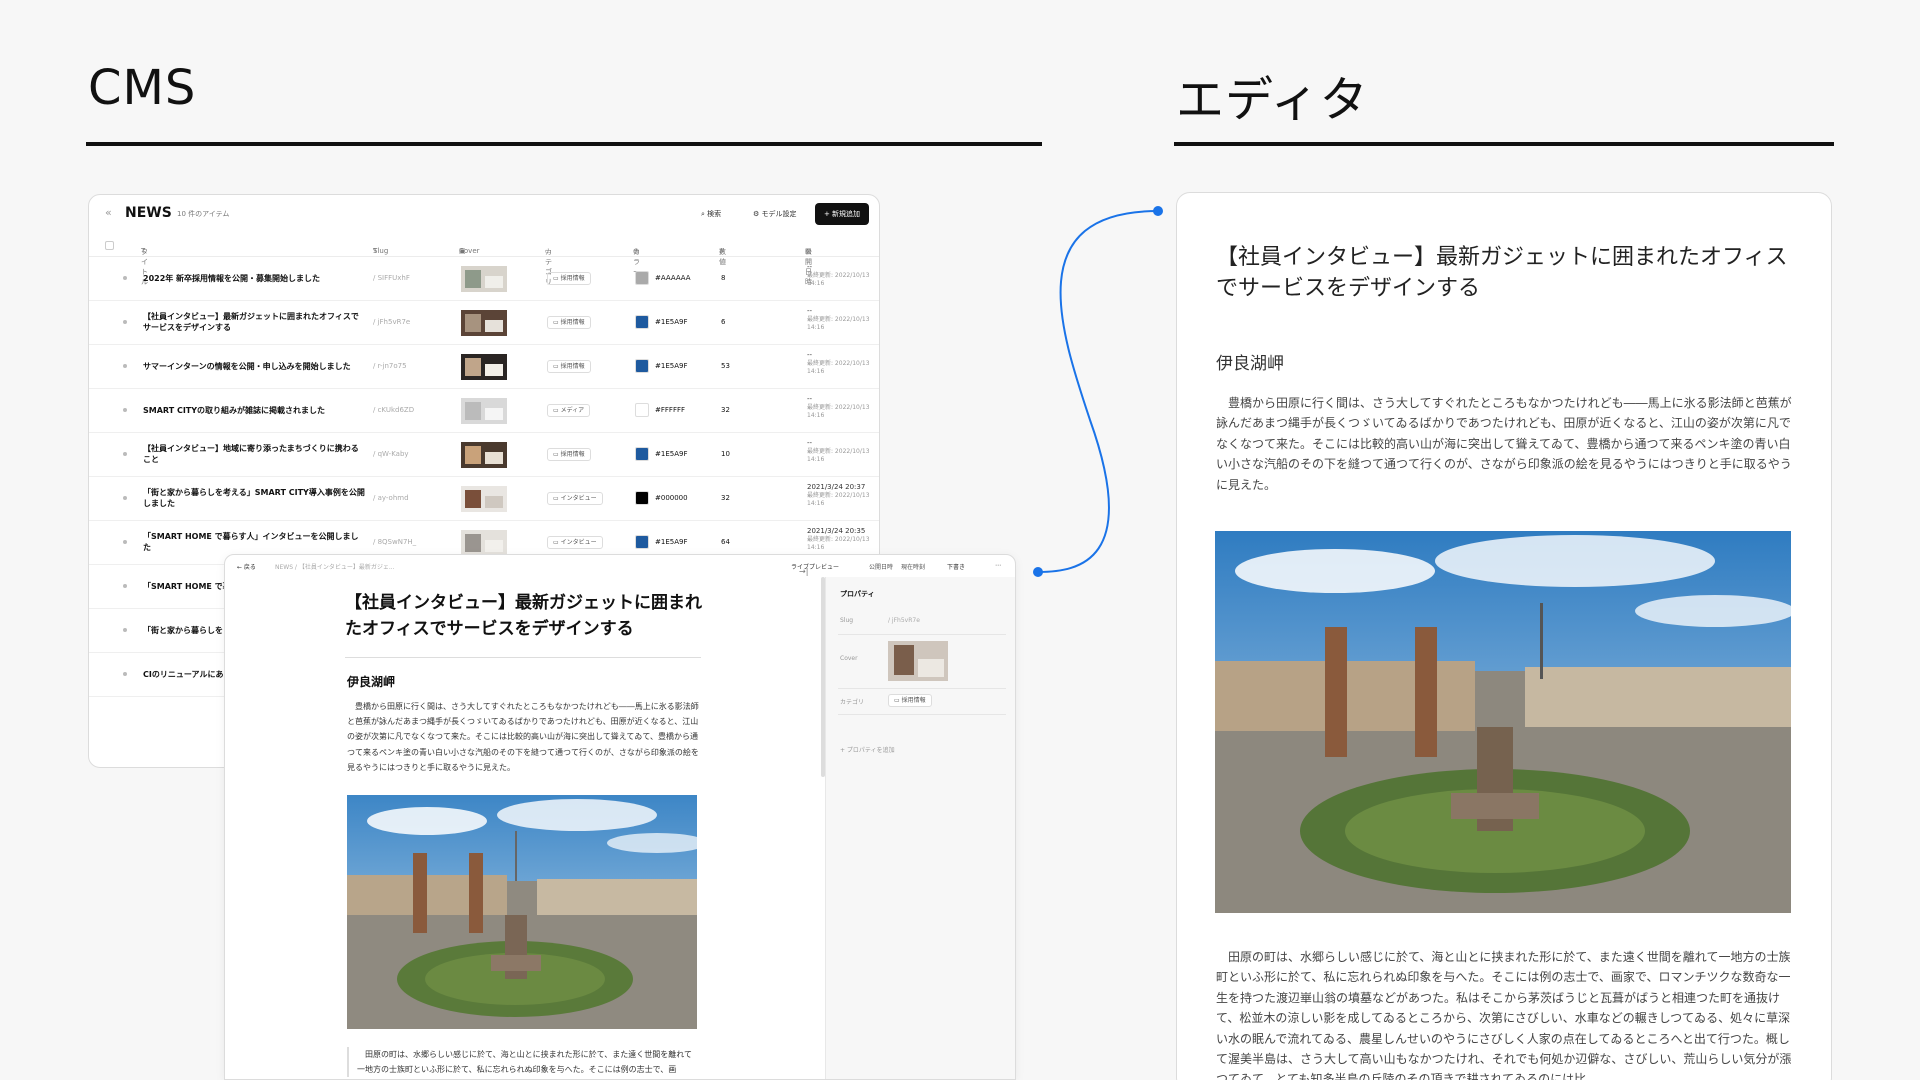  Describe the element at coordinates (391, 278) in the screenshot. I see `row-slug: / SIFFUxhF` at that location.